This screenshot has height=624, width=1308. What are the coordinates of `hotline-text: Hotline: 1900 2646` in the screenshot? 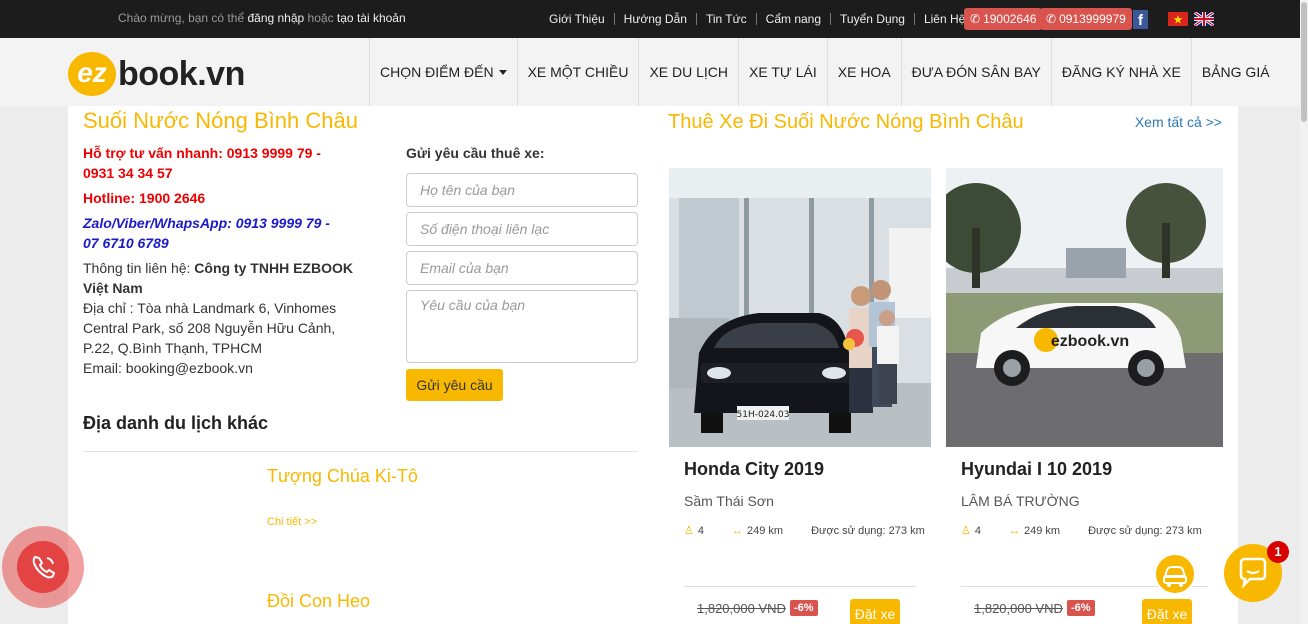 It's located at (144, 198).